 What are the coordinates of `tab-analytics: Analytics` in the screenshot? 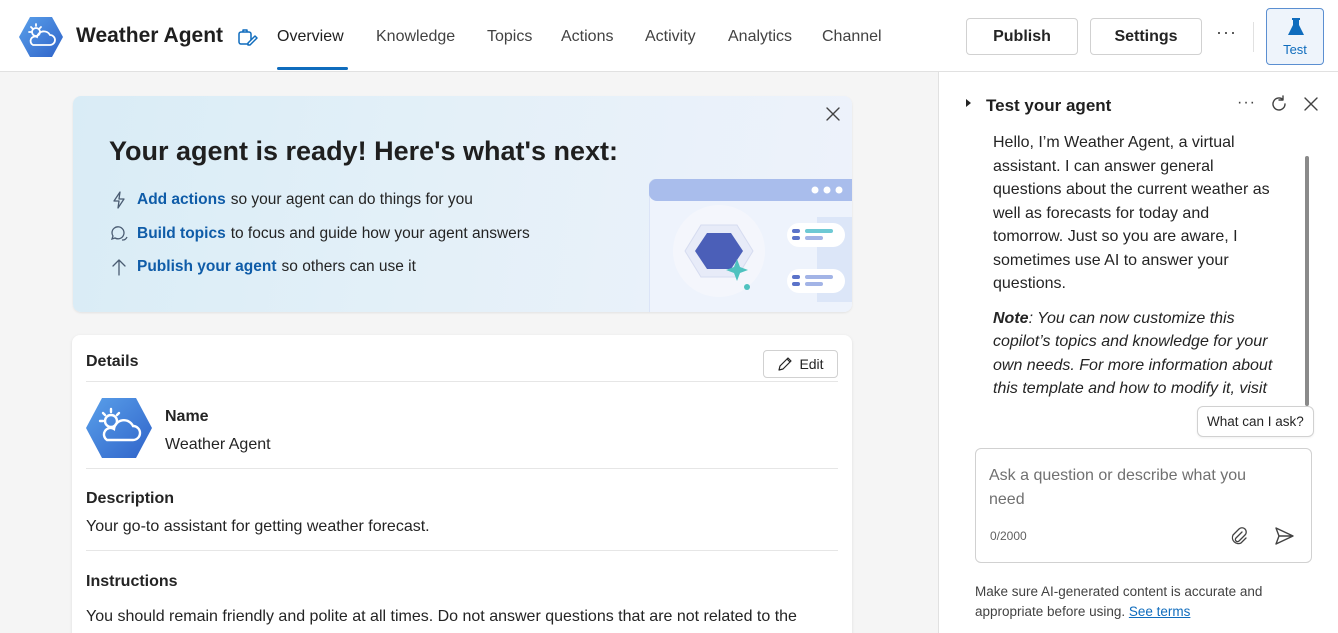 It's located at (760, 37).